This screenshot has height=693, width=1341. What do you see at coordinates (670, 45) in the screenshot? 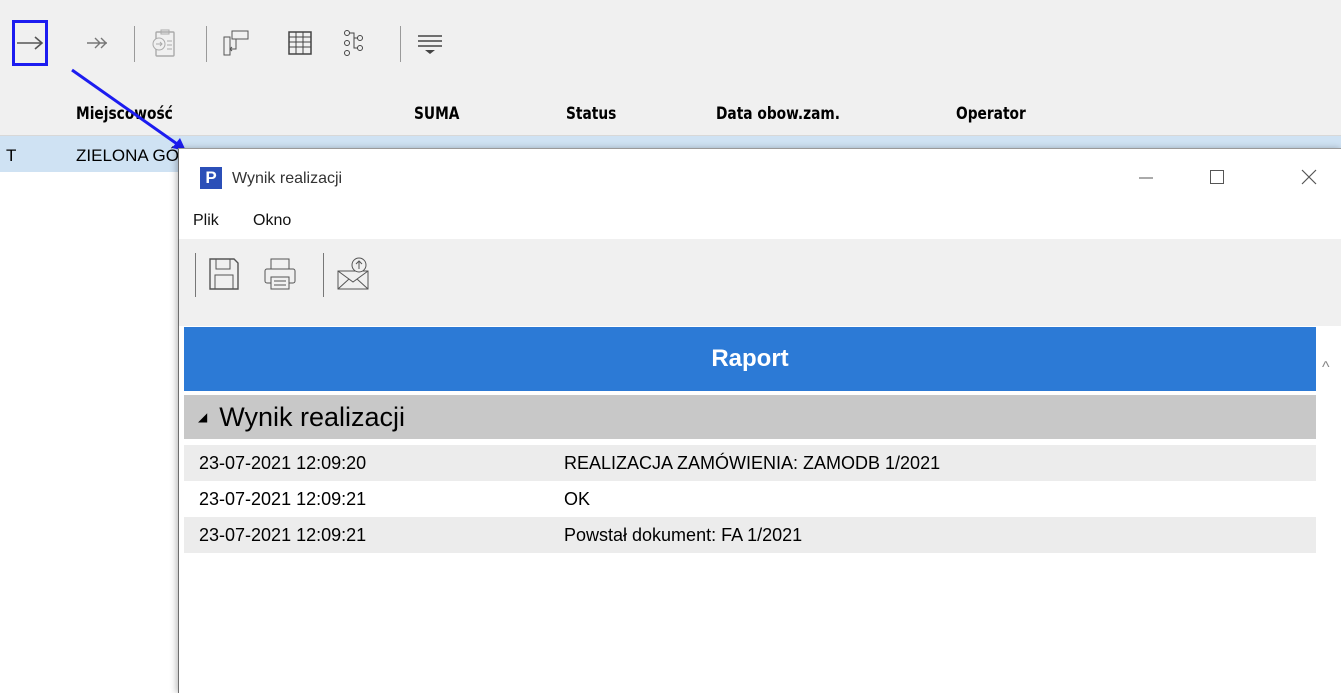
I see `main-toolbar` at bounding box center [670, 45].